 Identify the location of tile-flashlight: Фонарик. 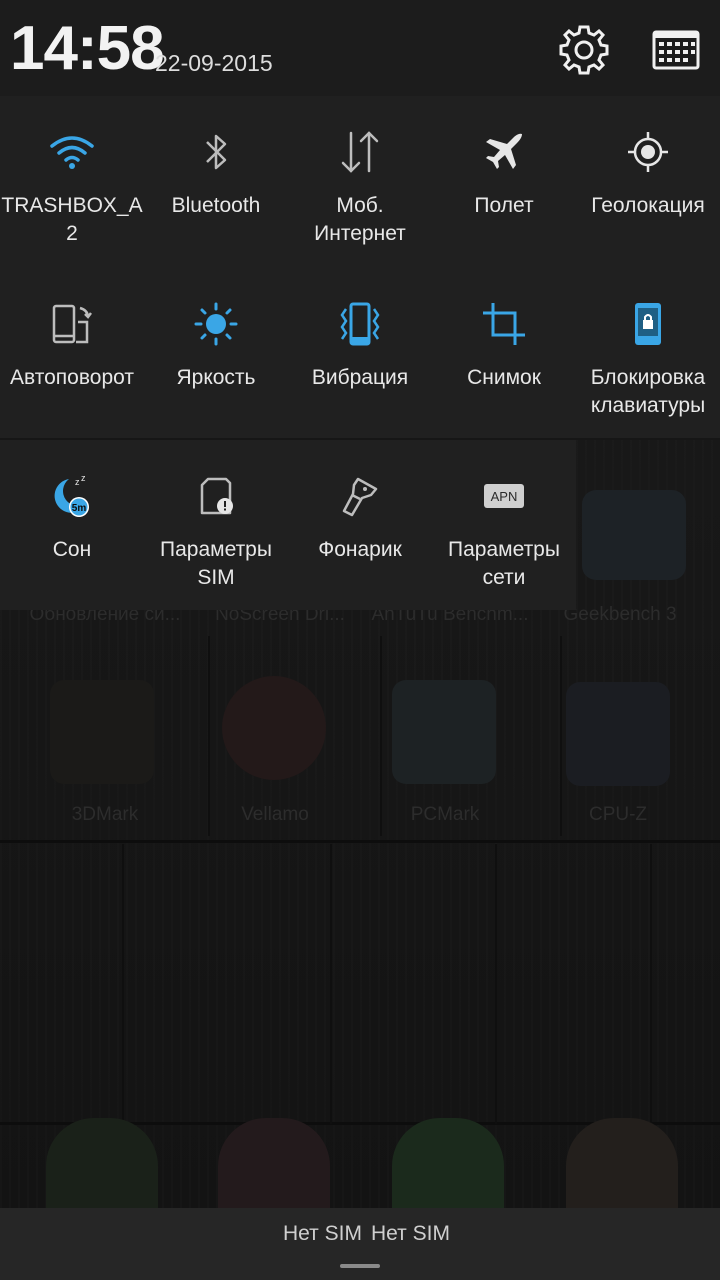
(360, 525).